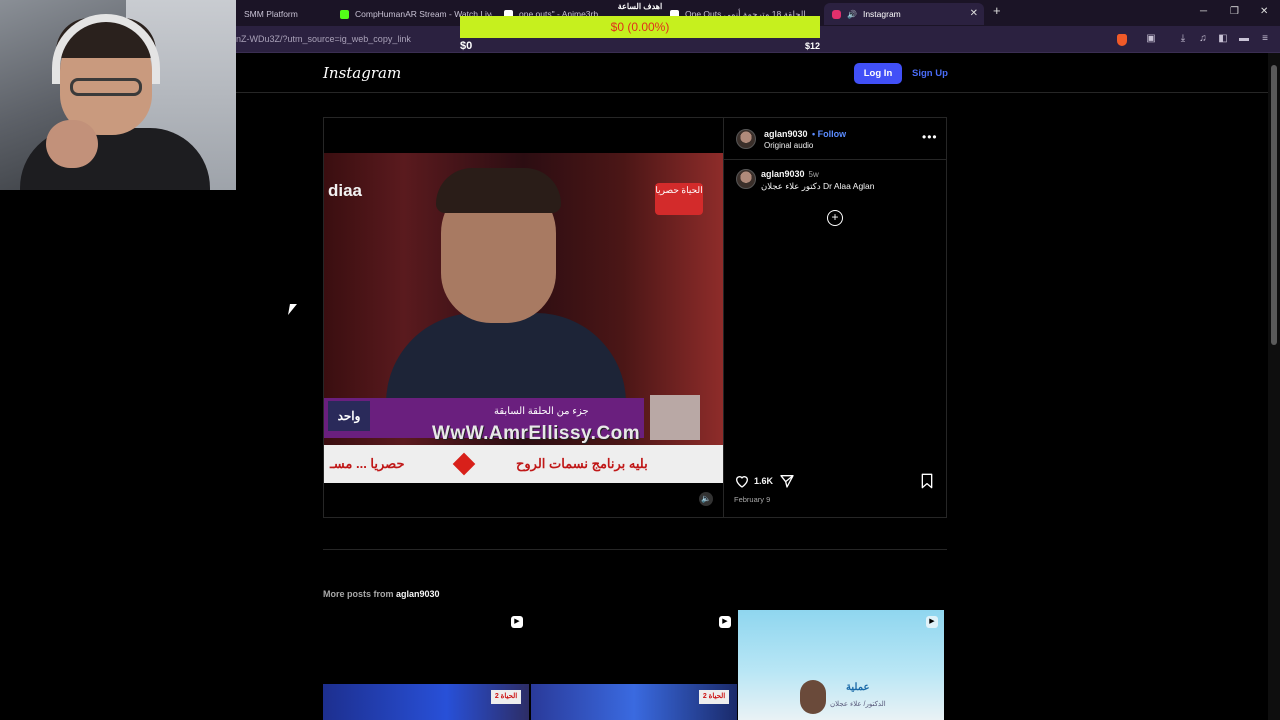 This screenshot has height=720, width=1280. I want to click on reader-icon: ▣, so click(1151, 39).